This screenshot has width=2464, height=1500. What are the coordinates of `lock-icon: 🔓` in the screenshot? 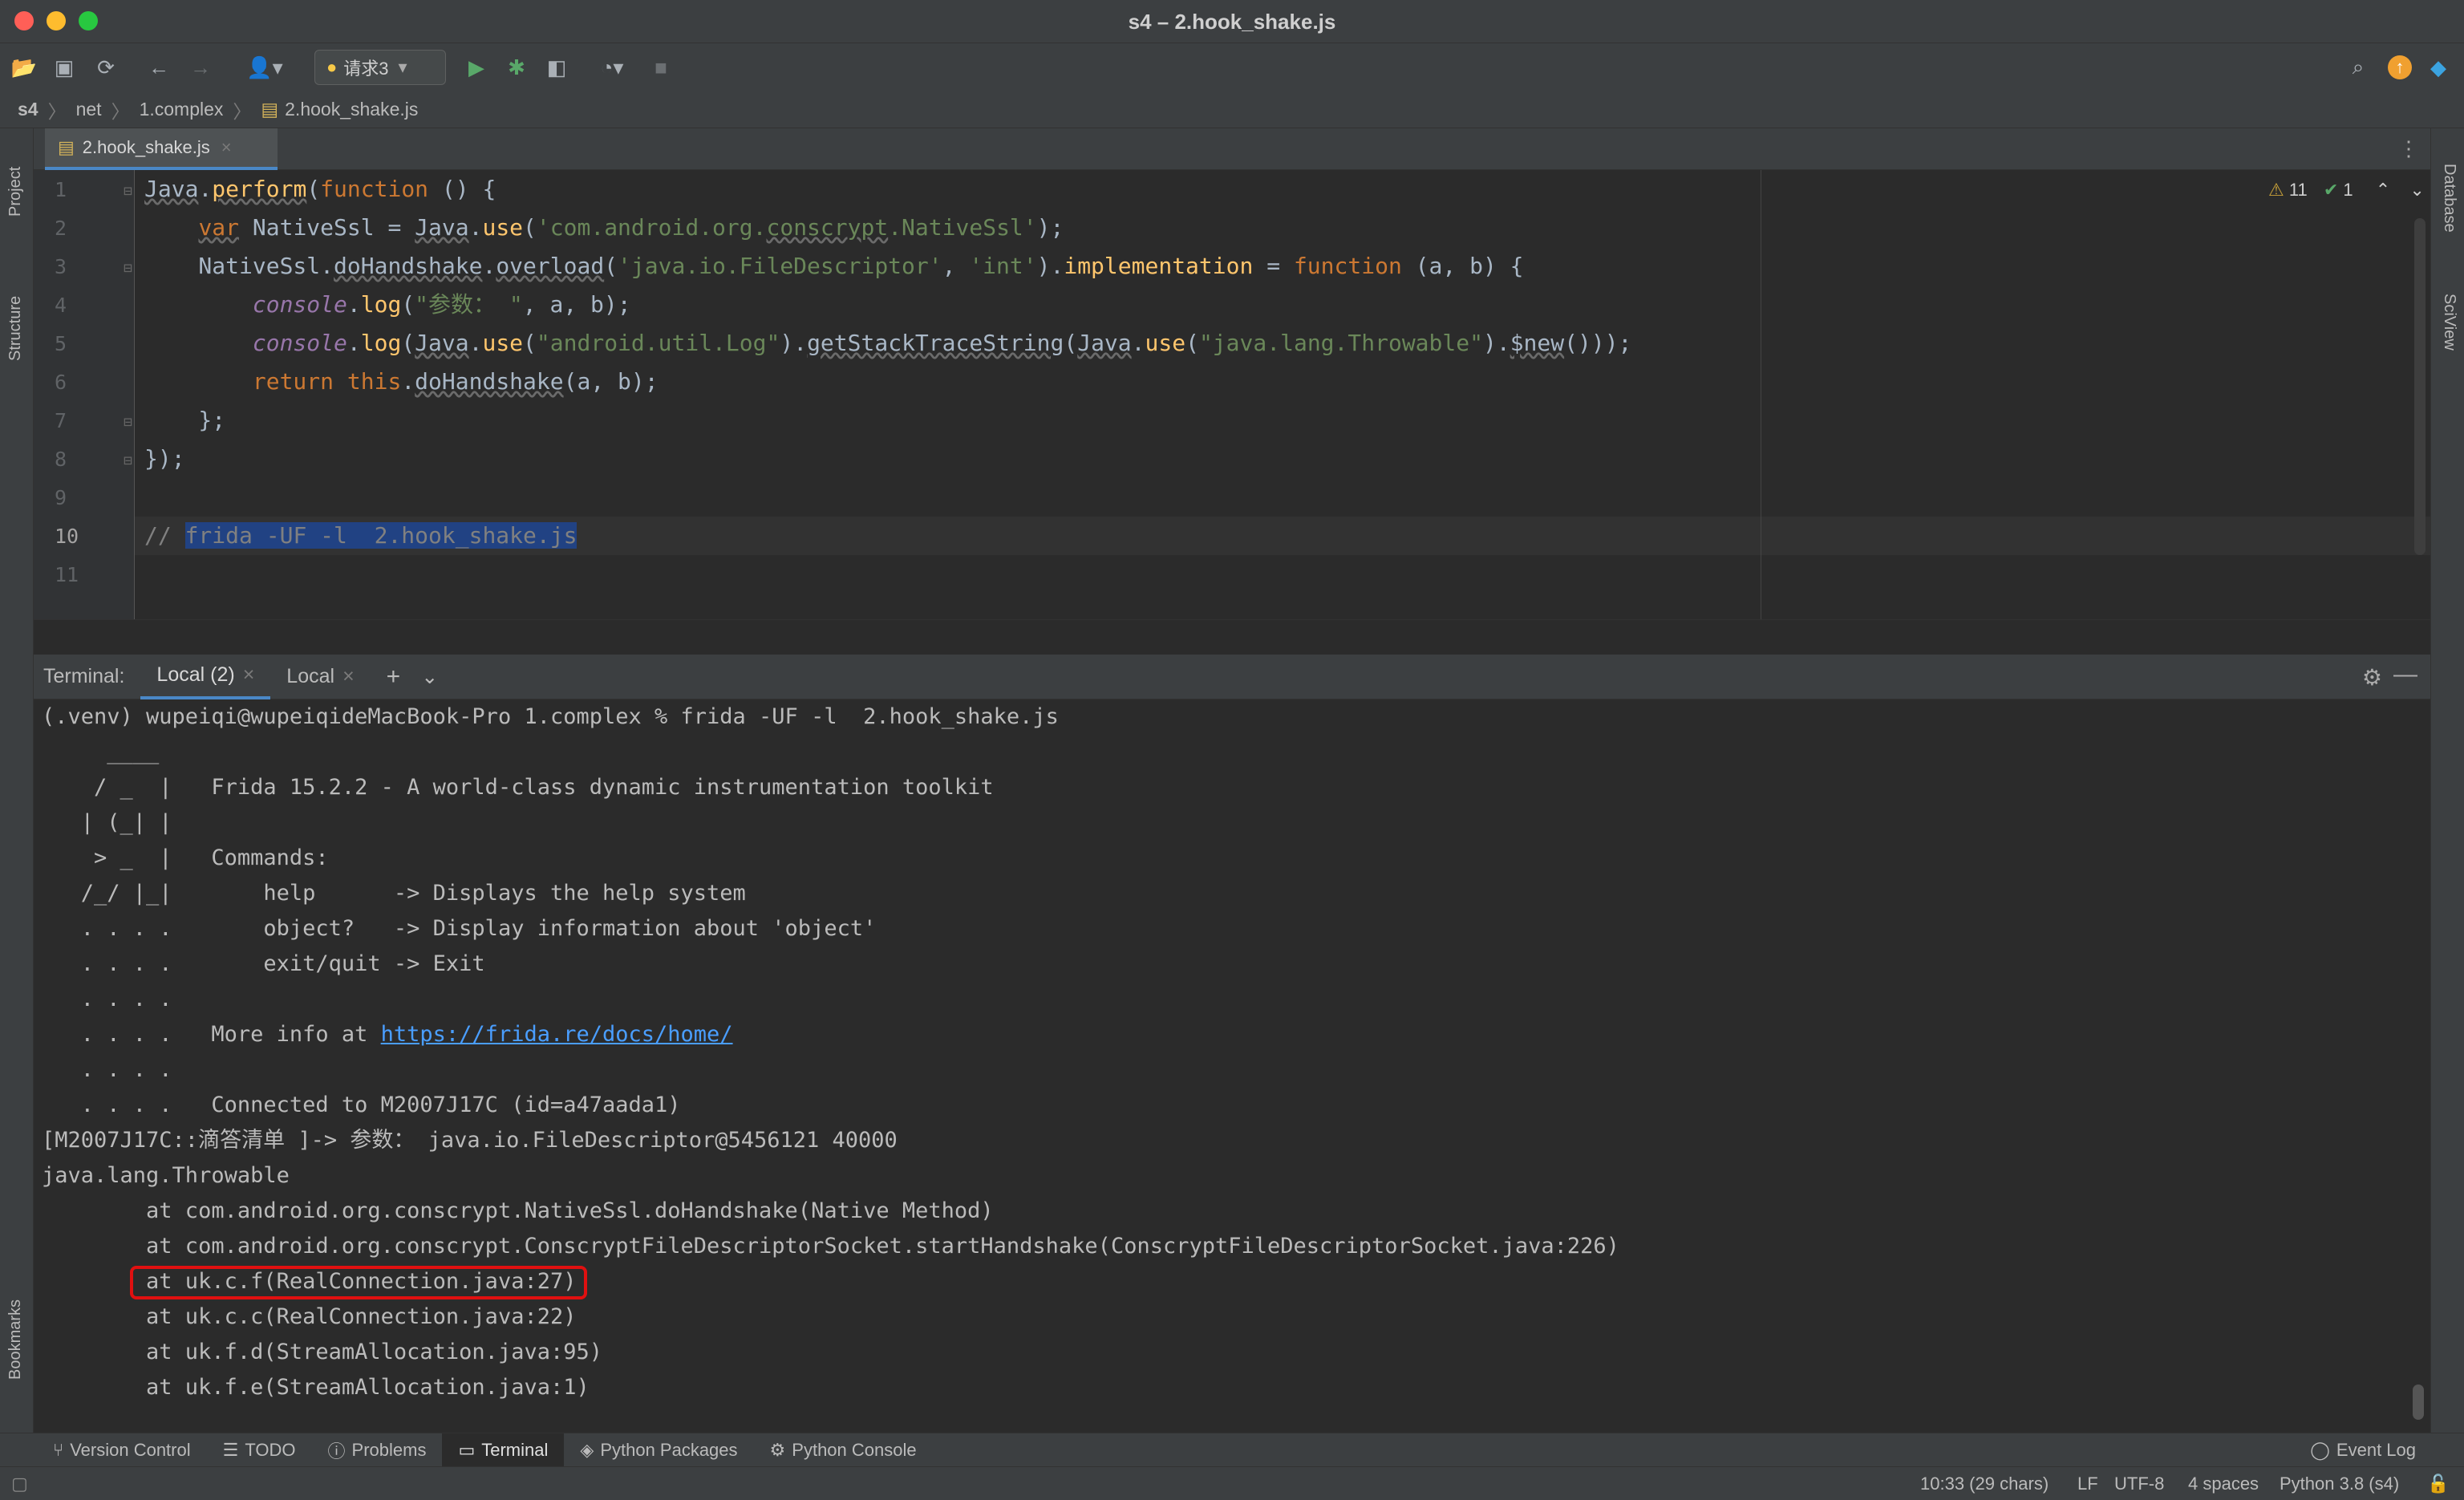 It's located at (2438, 1484).